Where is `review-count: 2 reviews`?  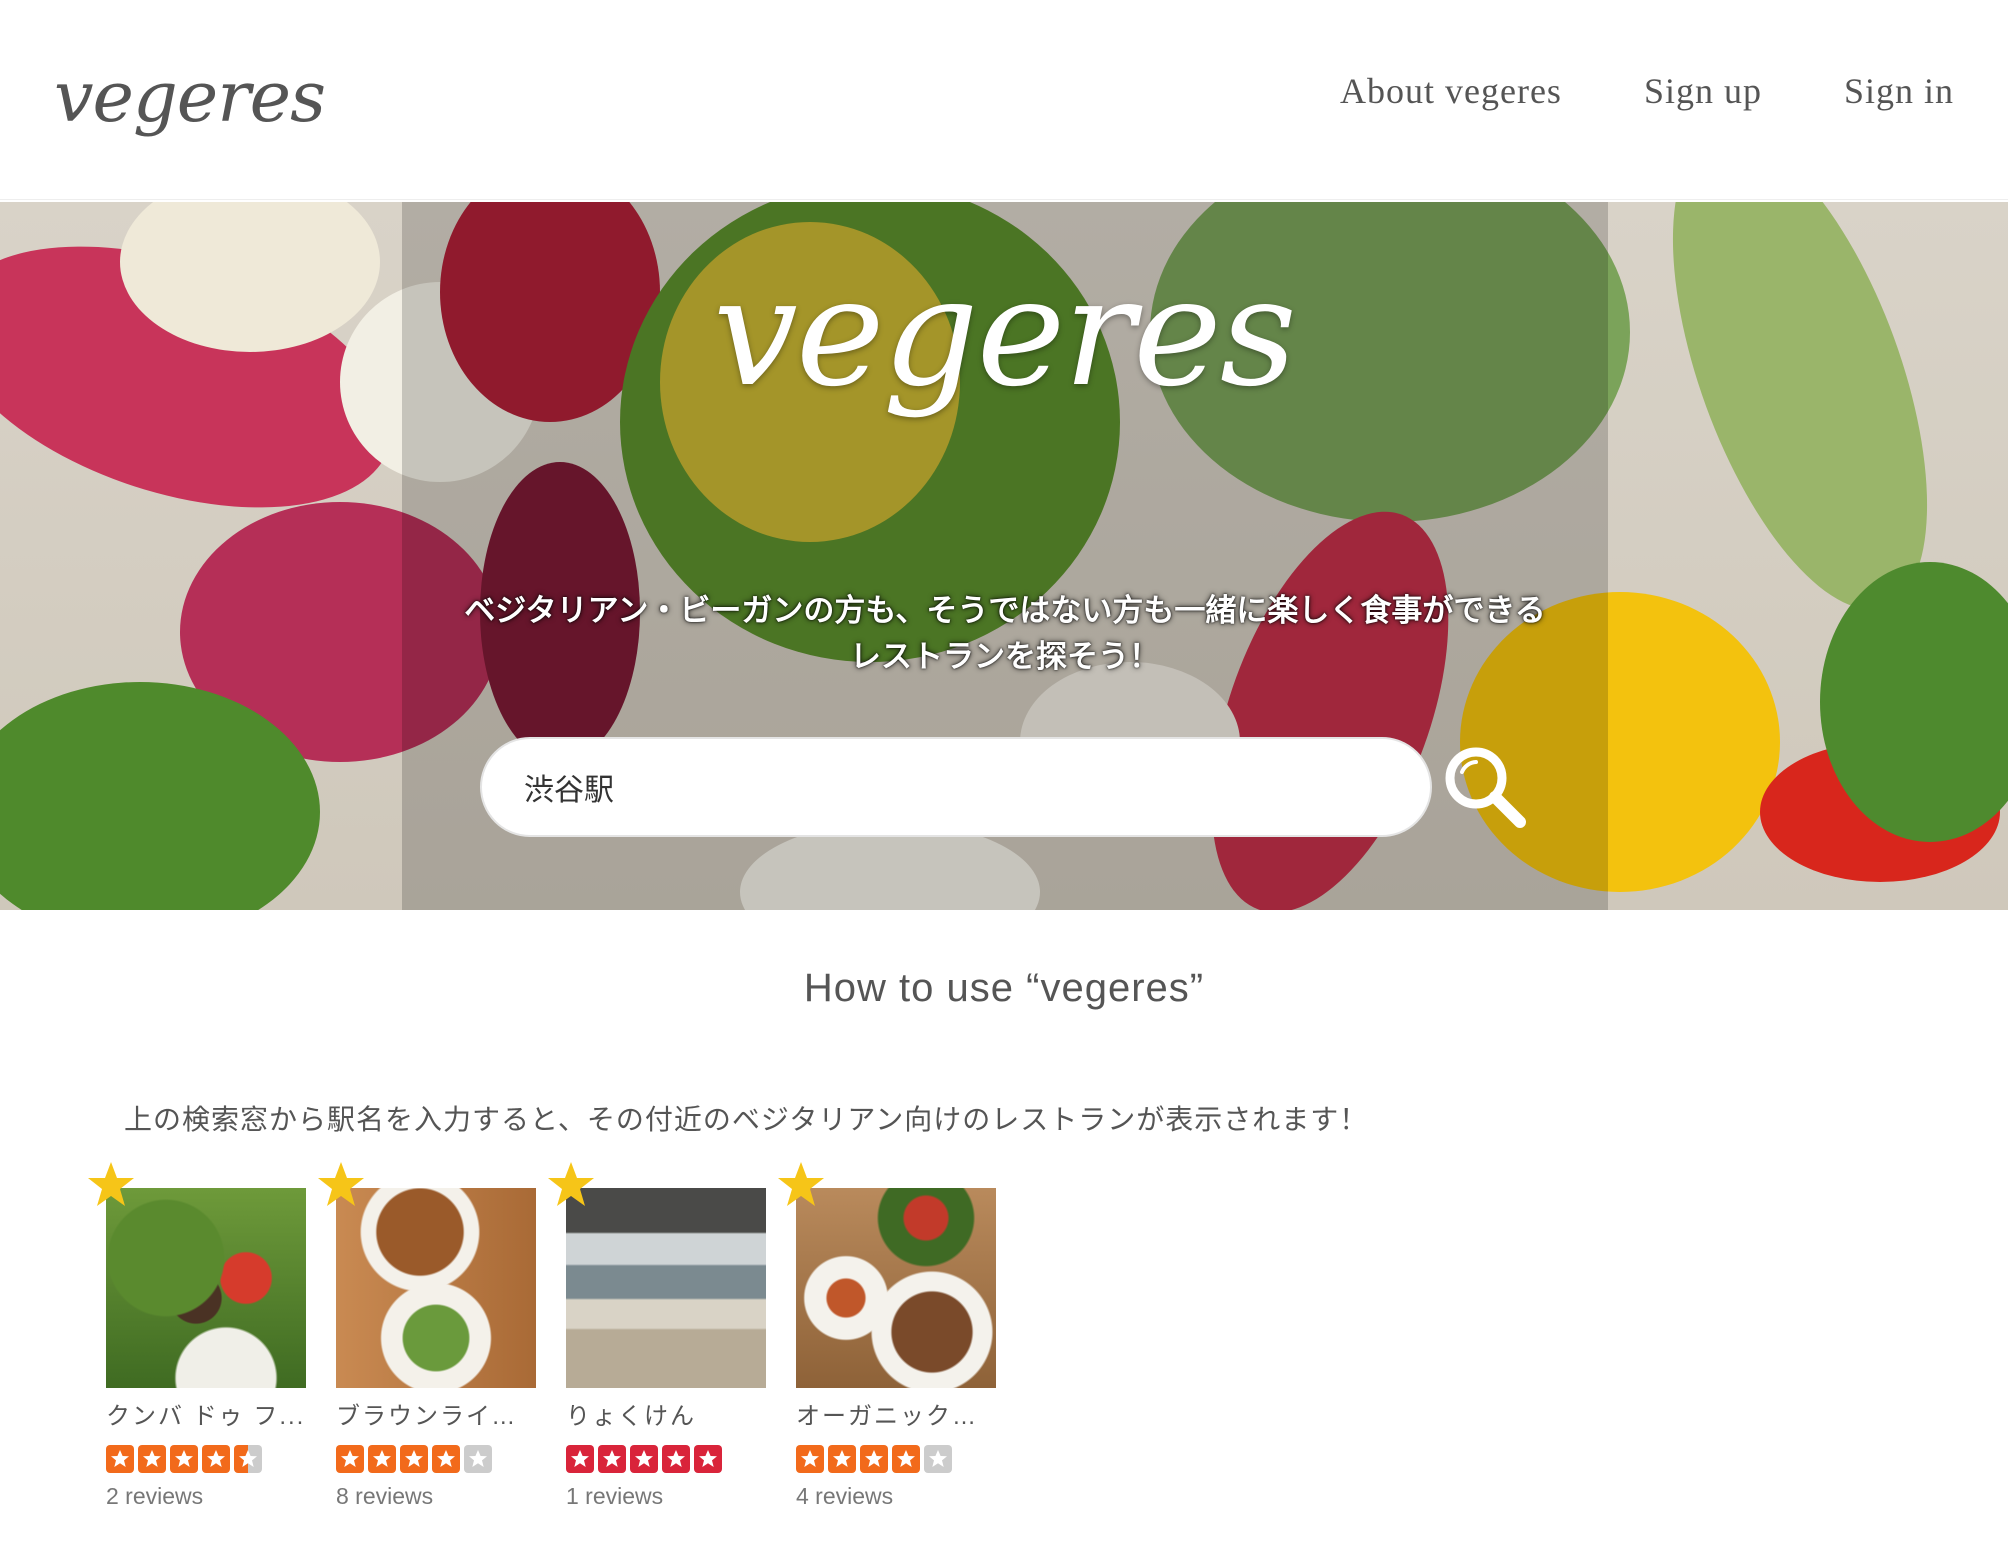
review-count: 2 reviews is located at coordinates (155, 1496).